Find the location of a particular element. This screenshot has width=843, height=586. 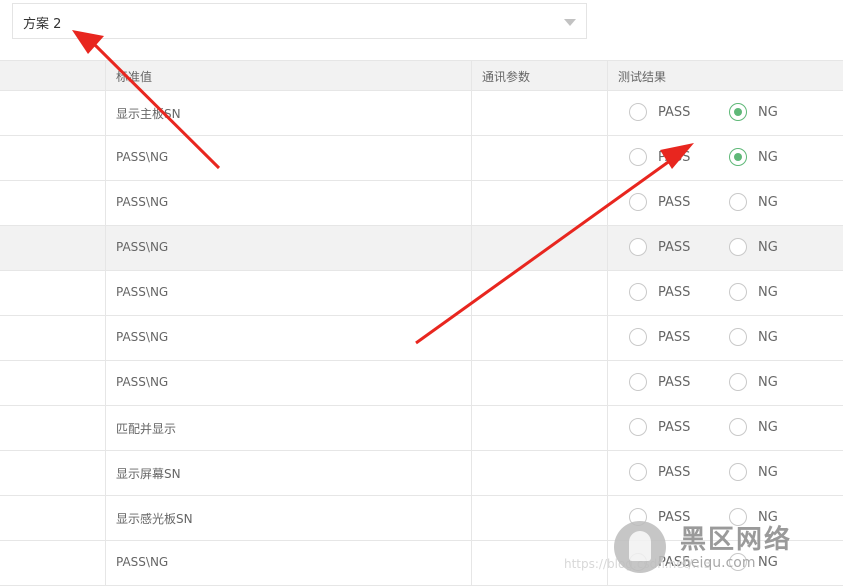

table-row: 显示主板SN PASS NG is located at coordinates (421, 113).